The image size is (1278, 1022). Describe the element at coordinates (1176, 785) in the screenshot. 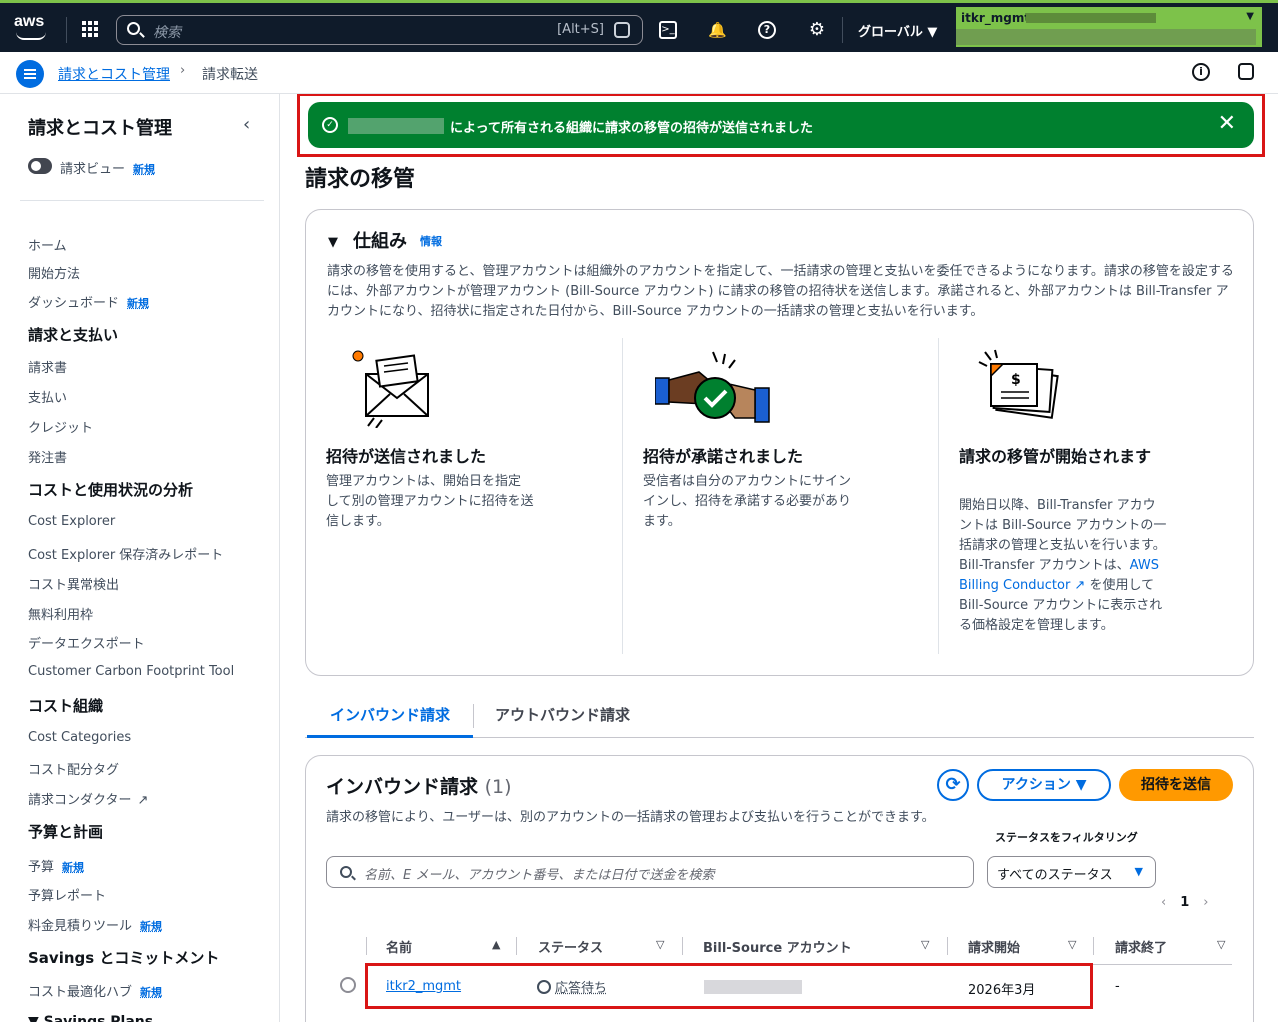

I see `send-invite-button: 招待を送信` at that location.